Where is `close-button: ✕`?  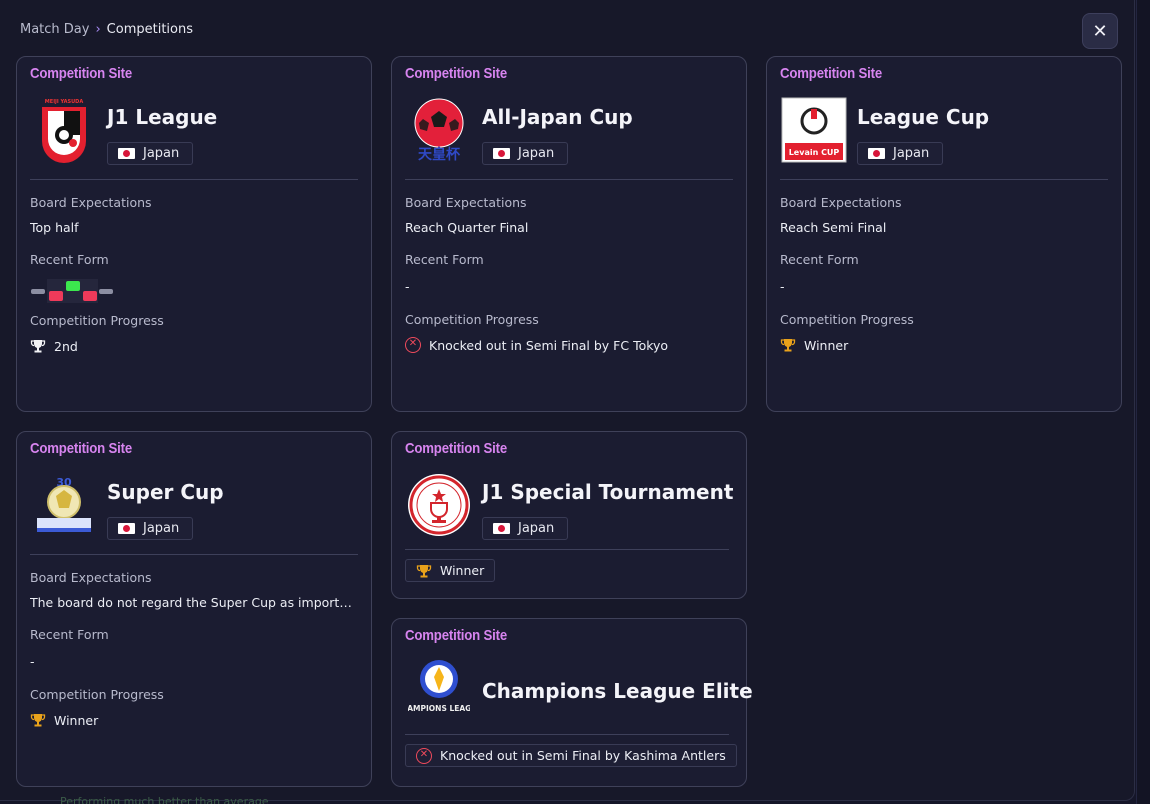
close-button: ✕ is located at coordinates (1100, 31).